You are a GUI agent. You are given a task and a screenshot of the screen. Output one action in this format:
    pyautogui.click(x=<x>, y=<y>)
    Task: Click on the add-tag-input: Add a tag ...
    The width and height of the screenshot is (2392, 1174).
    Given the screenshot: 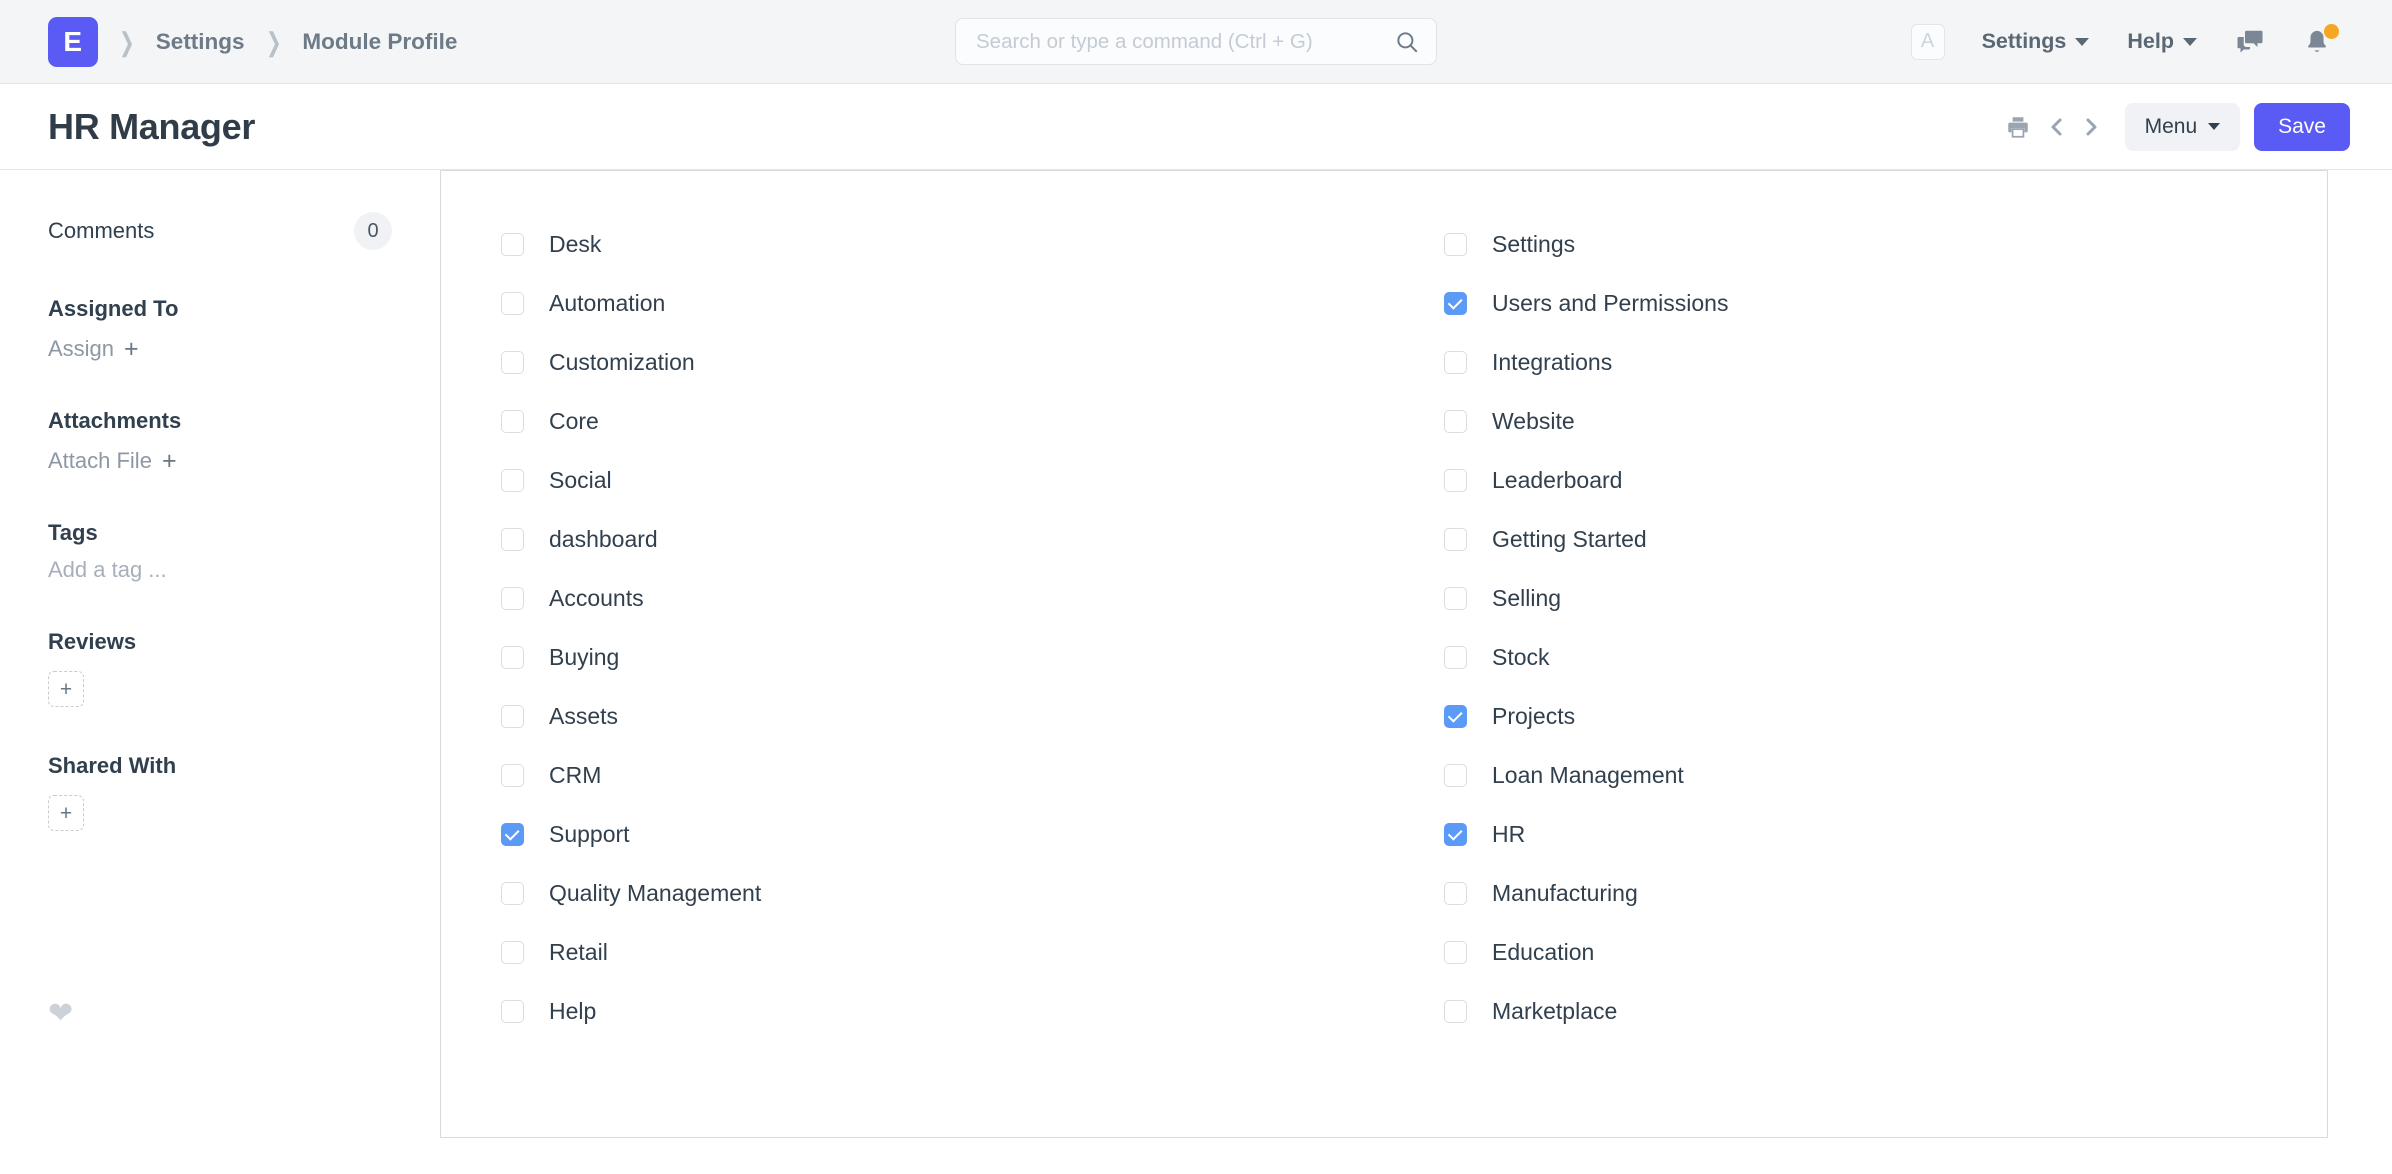 What is the action you would take?
    pyautogui.click(x=220, y=570)
    